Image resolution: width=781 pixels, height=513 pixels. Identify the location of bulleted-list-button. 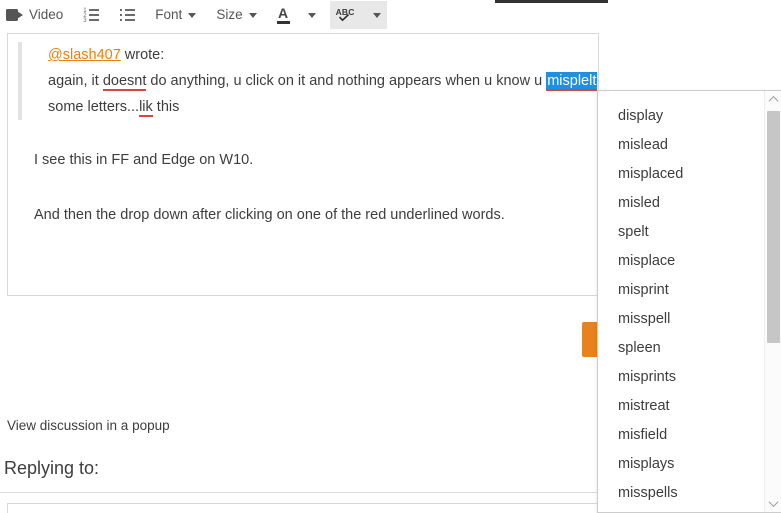
(127, 15).